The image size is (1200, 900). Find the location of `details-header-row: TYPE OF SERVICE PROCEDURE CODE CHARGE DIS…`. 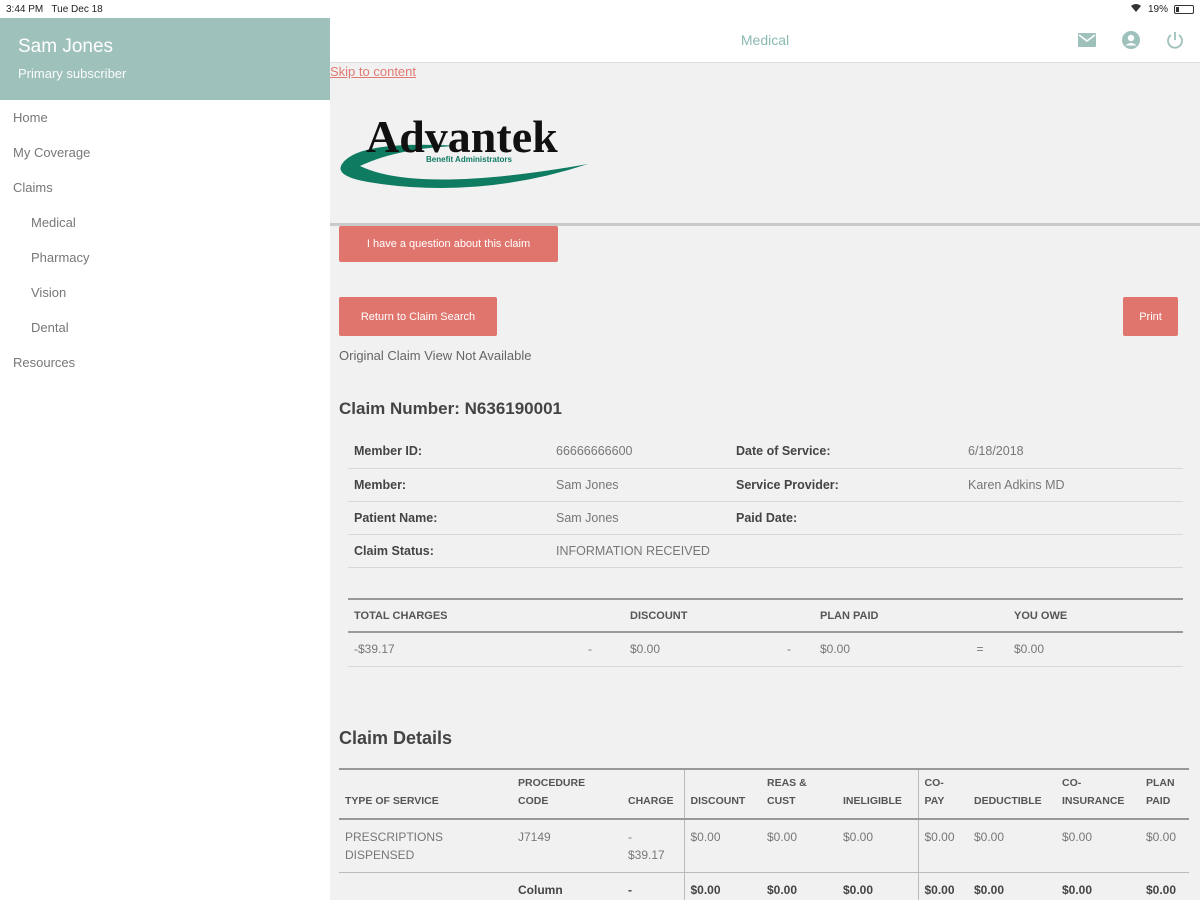

details-header-row: TYPE OF SERVICE PROCEDURE CODE CHARGE DIS… is located at coordinates (764, 794).